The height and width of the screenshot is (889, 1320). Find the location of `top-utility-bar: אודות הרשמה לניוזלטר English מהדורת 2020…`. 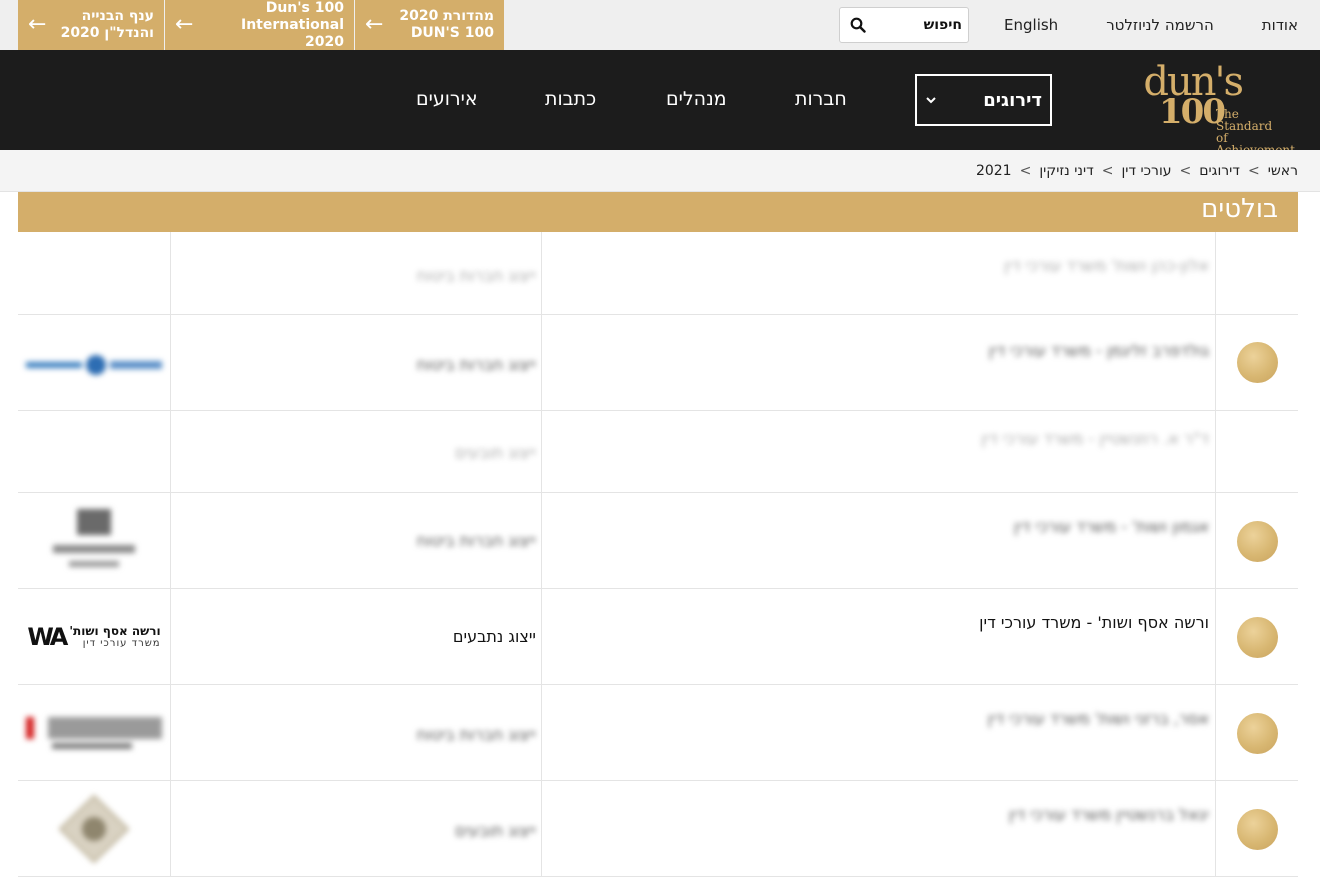

top-utility-bar: אודות הרשמה לניוזלטר English מהדורת 2020… is located at coordinates (660, 25).